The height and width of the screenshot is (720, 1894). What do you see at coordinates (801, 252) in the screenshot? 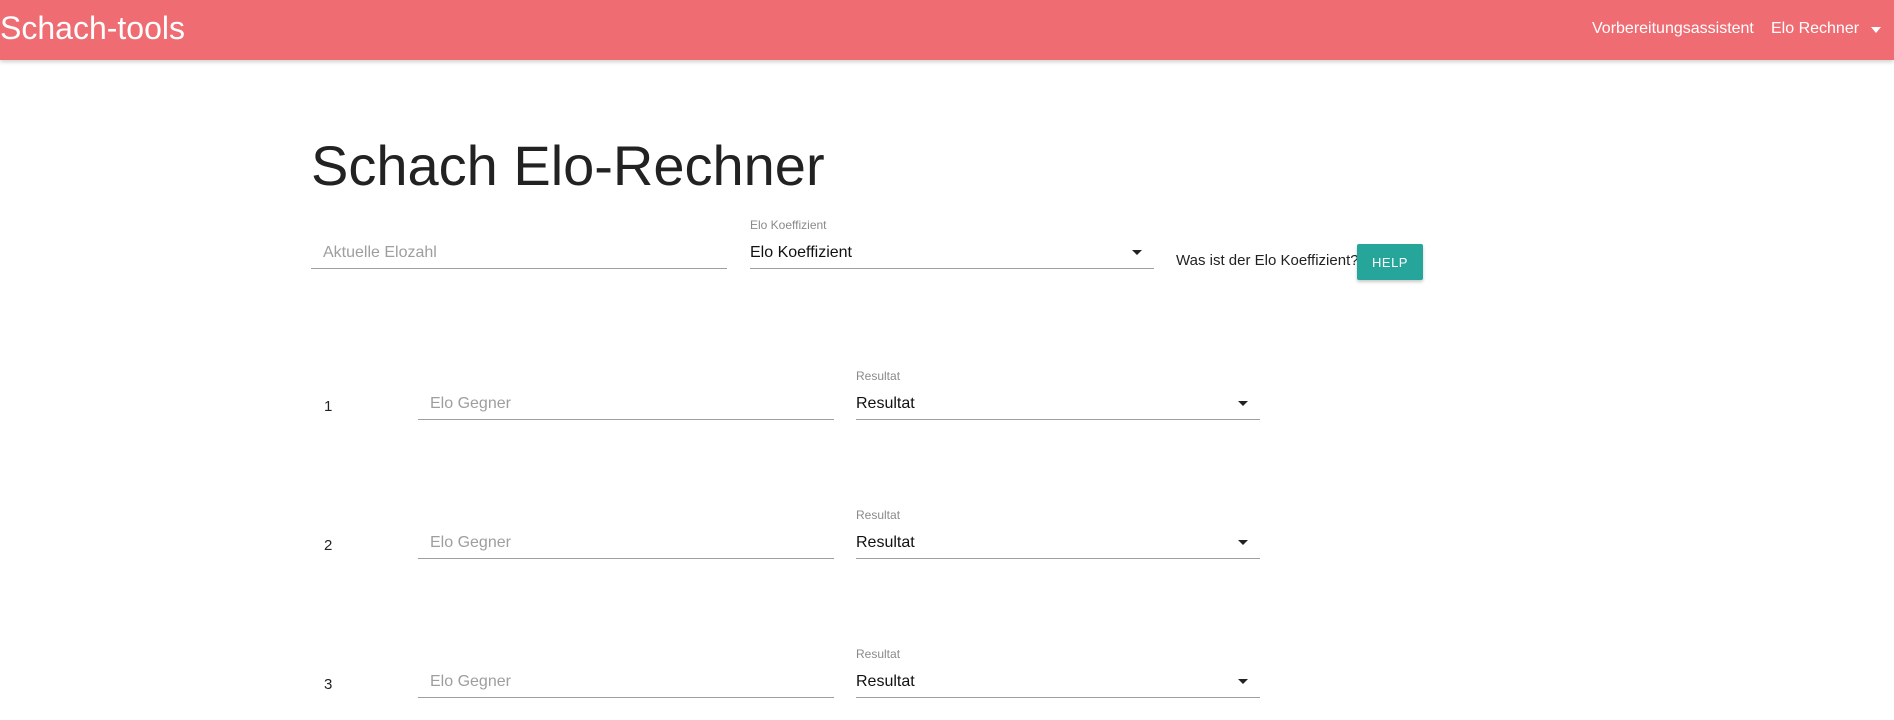
I see `coefficient-selected-value: Elo Koeffizient` at bounding box center [801, 252].